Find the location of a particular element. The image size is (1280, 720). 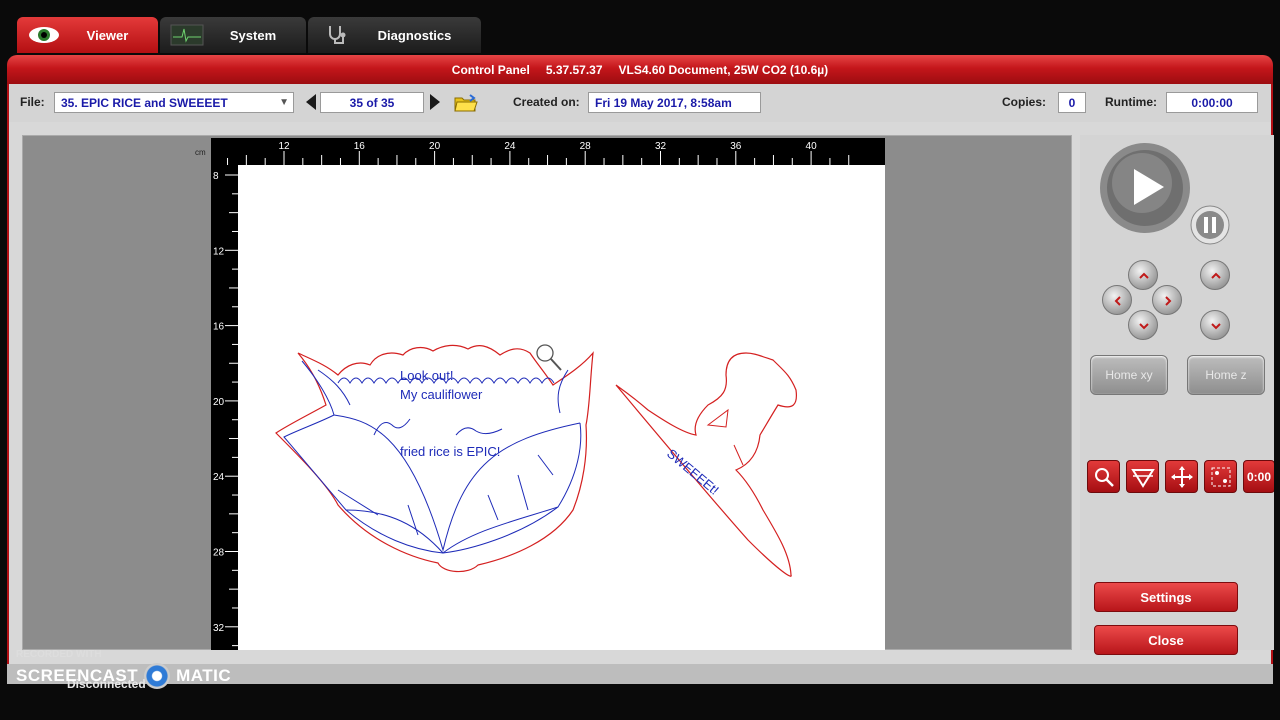

page-indicator-text: 35 of 35 is located at coordinates (372, 103).